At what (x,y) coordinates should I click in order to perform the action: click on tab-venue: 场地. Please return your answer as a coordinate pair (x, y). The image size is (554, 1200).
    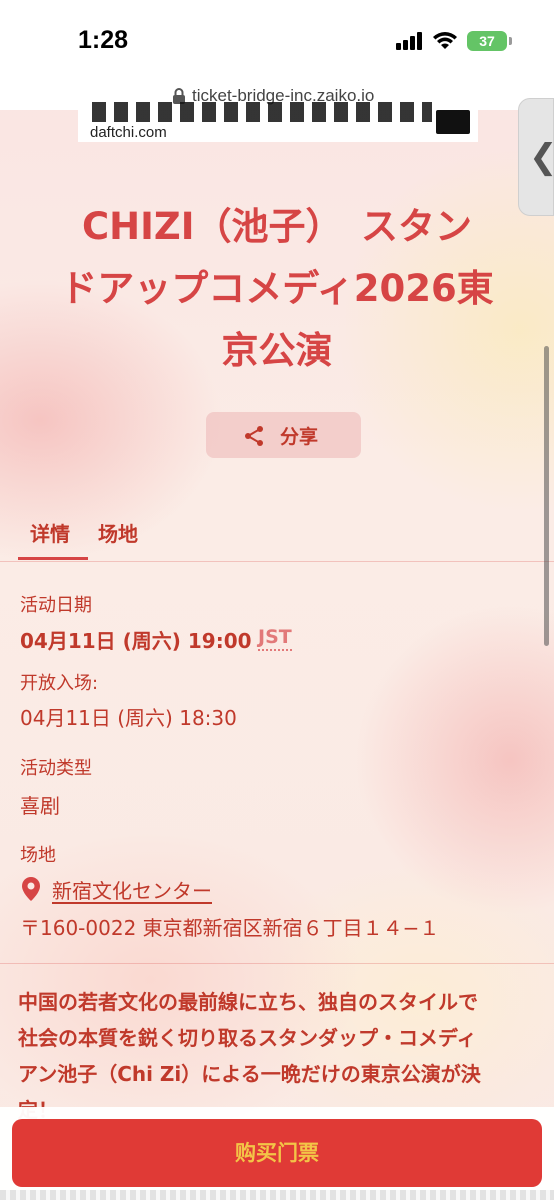
    Looking at the image, I should click on (118, 532).